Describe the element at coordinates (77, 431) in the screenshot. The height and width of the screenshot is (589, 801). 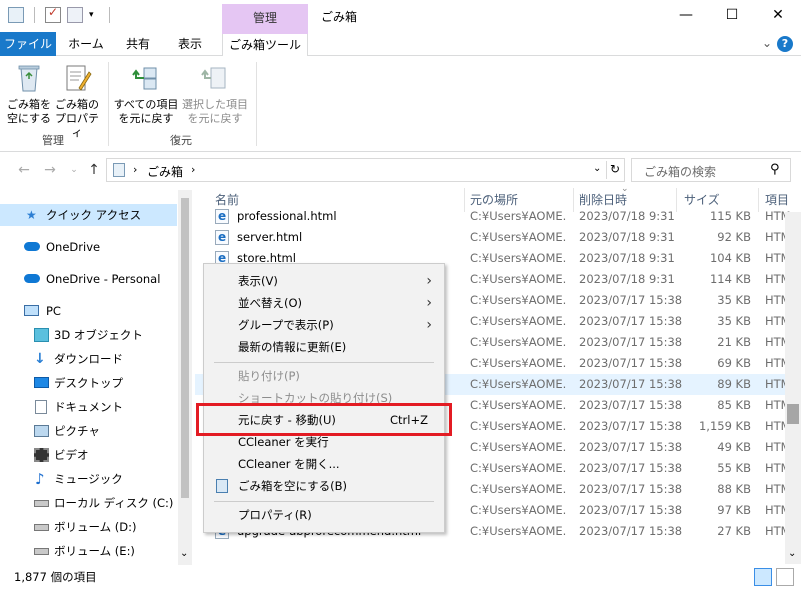
I see `sidebar-item-label: ピクチャ` at that location.